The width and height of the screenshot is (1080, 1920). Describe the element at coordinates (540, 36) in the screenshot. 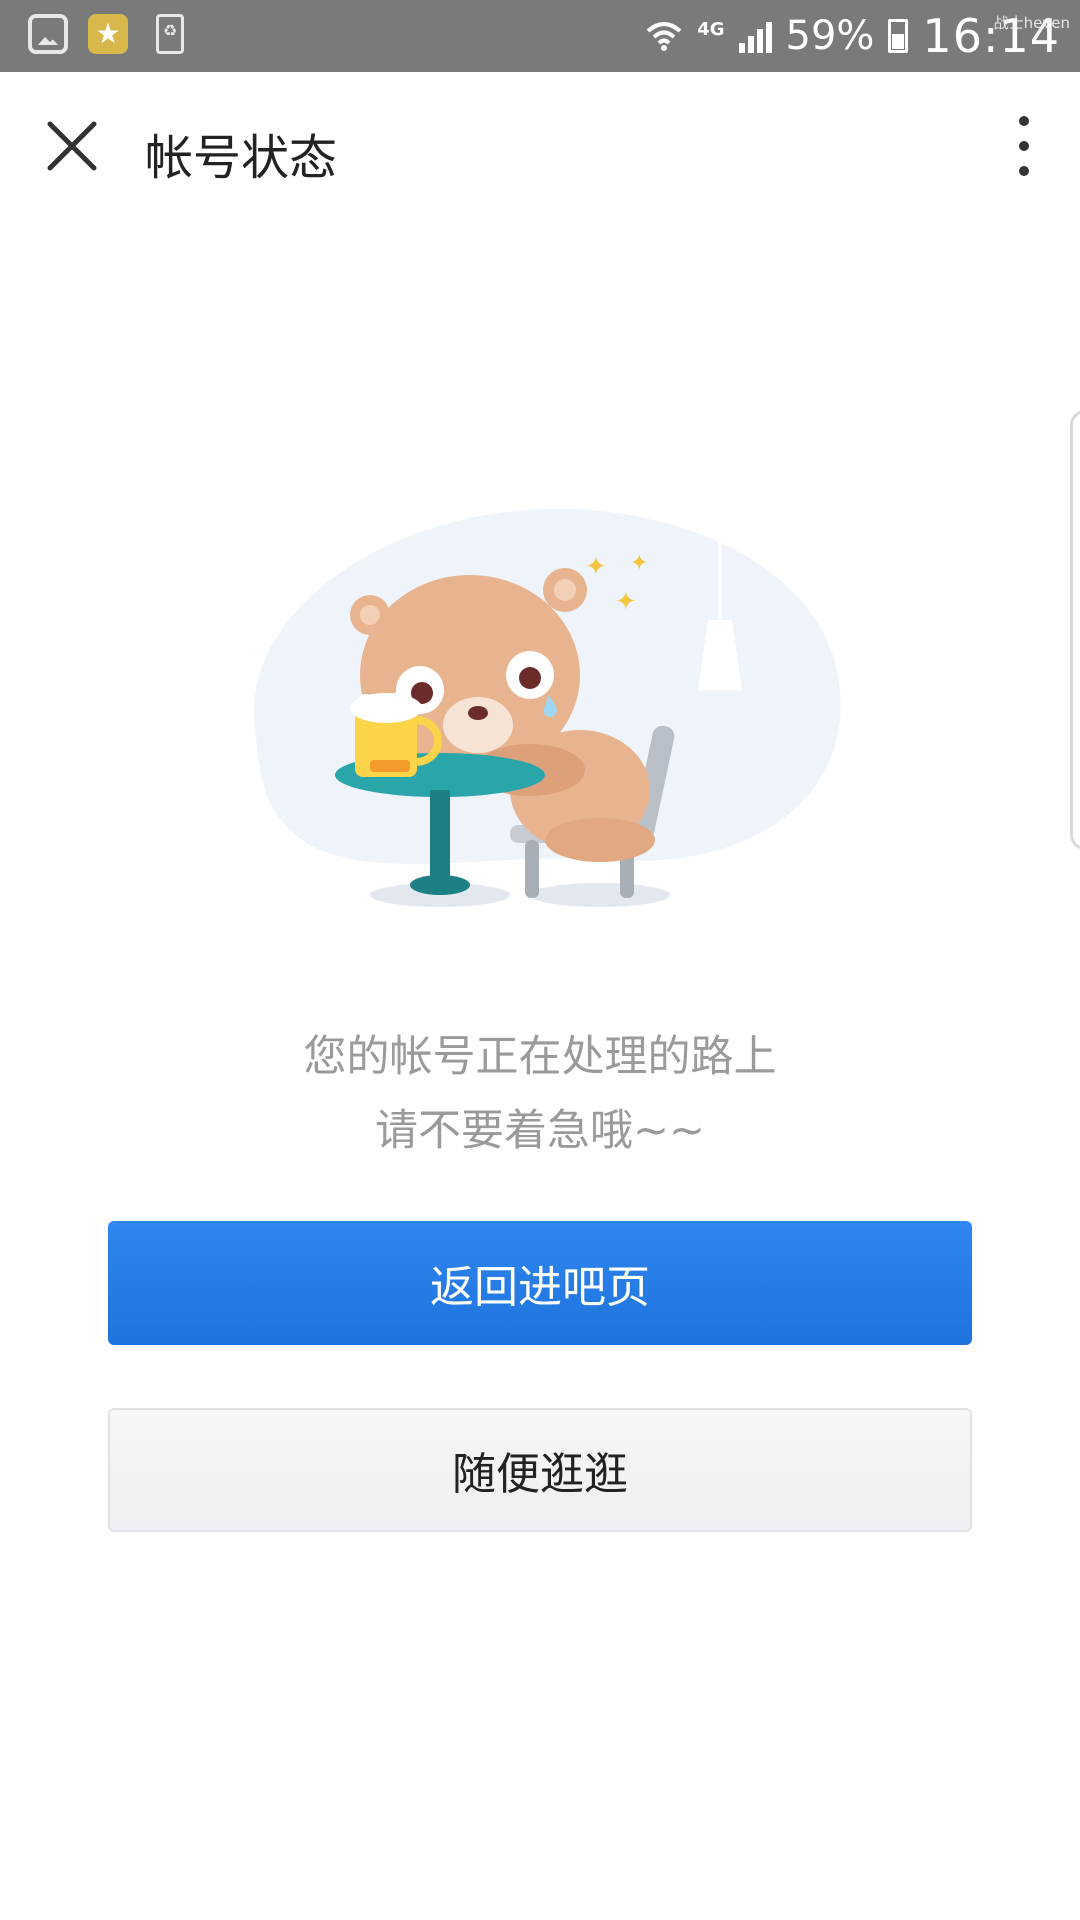

I see `status-bar: 4G 59% 16:14 战士heven` at that location.